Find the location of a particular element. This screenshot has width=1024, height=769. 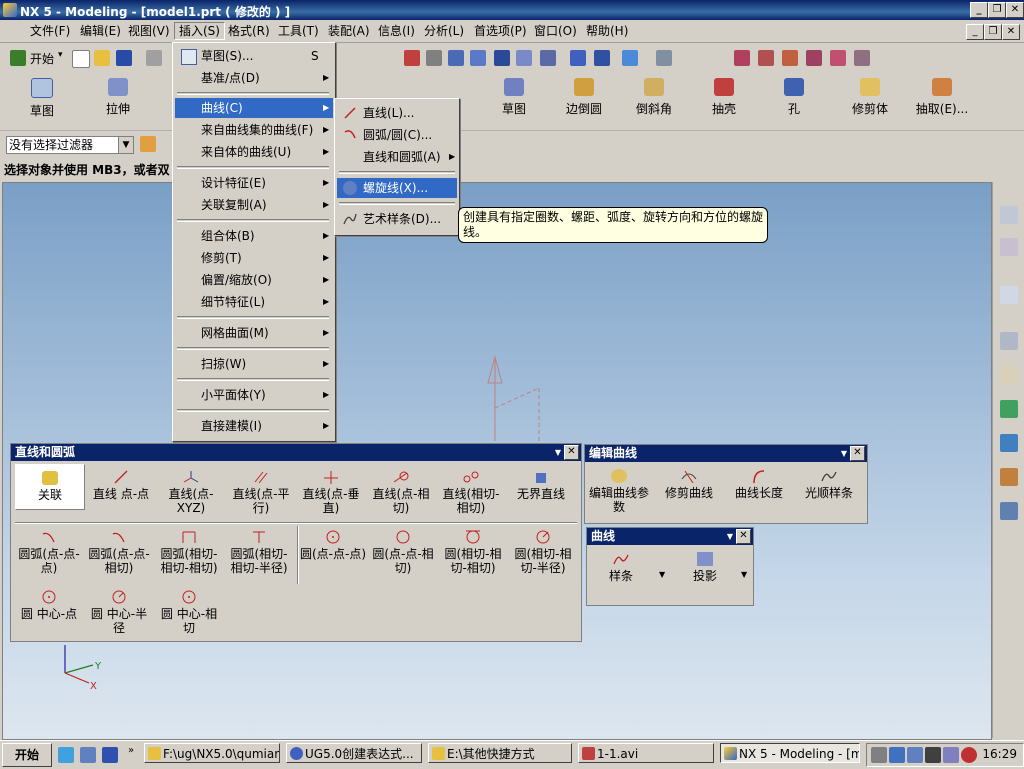

snap-center-icon is located at coordinates (814, 58).